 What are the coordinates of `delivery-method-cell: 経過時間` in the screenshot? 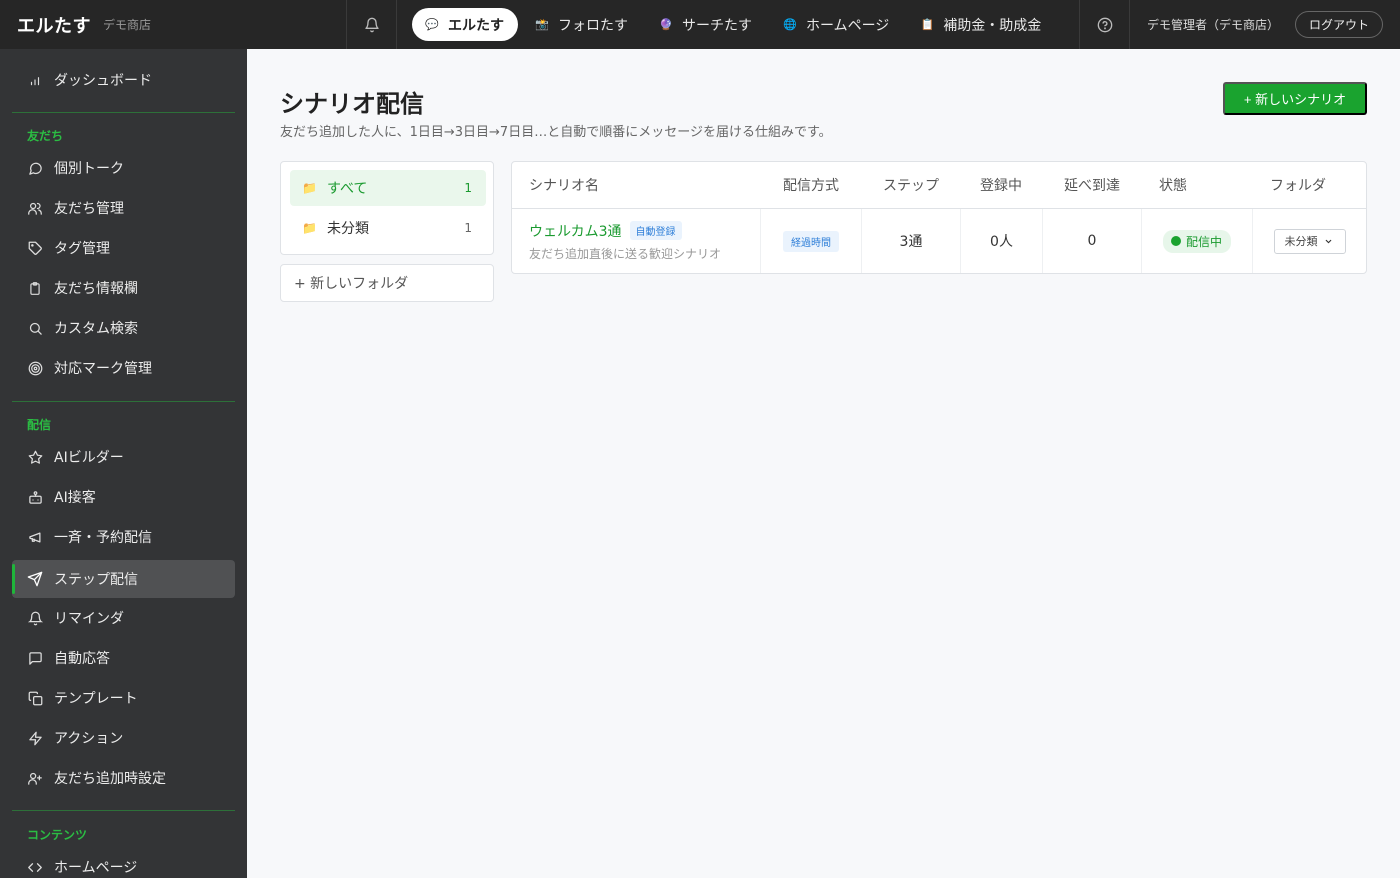 It's located at (811, 241).